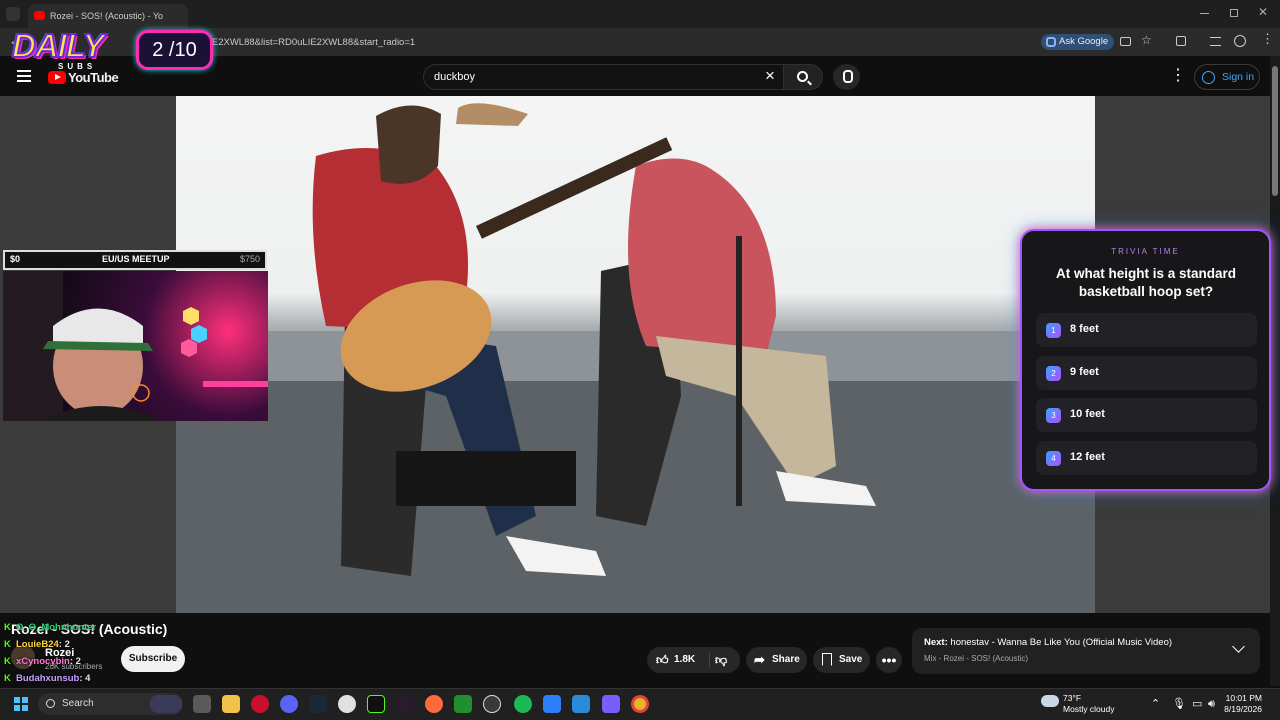 The image size is (1280, 720). What do you see at coordinates (936, 642) in the screenshot?
I see `up-next-prefix: Next:` at bounding box center [936, 642].